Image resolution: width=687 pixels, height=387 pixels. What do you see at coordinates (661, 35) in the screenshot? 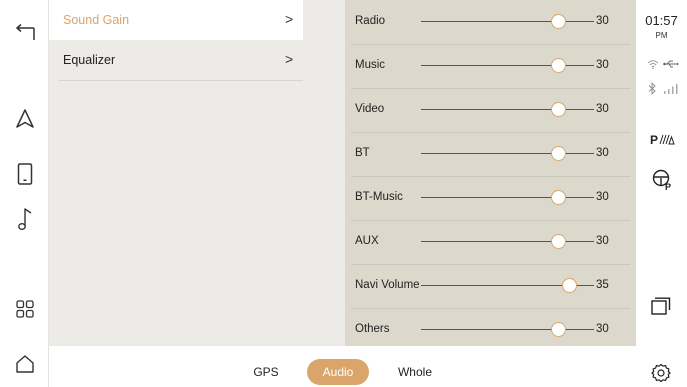
I see `clock-ampm: PM` at bounding box center [661, 35].